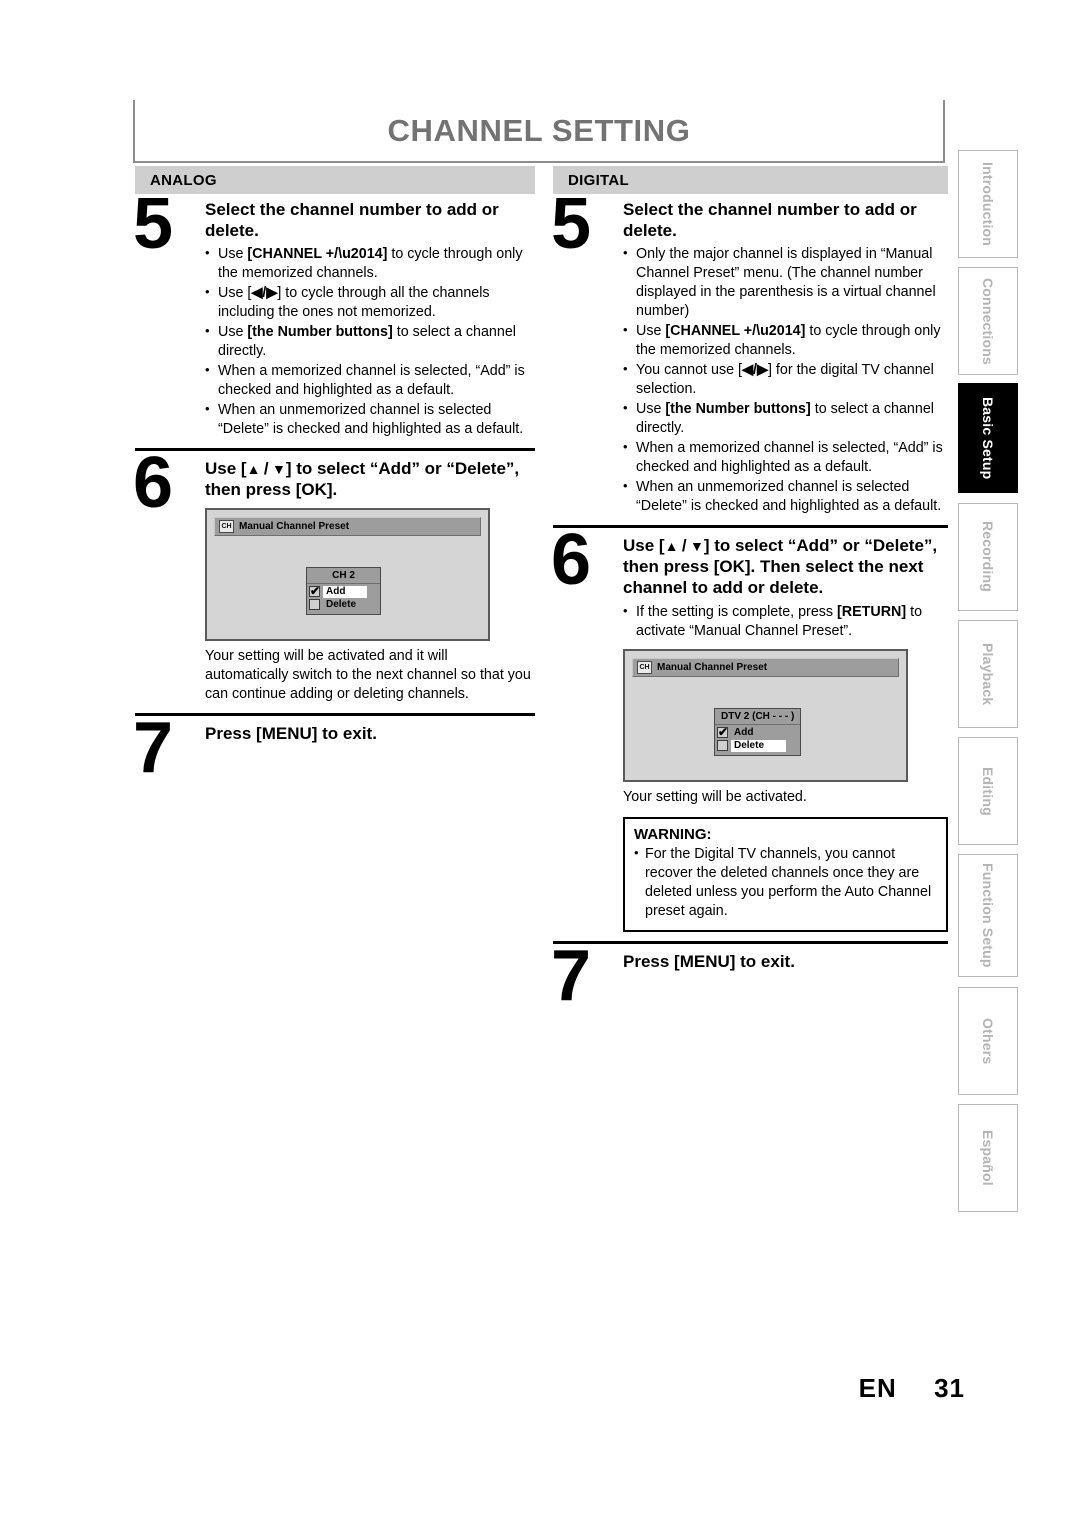  Describe the element at coordinates (334, 758) in the screenshot. I see `analog-step-7: 7 Press [MENU] to exit.` at that location.